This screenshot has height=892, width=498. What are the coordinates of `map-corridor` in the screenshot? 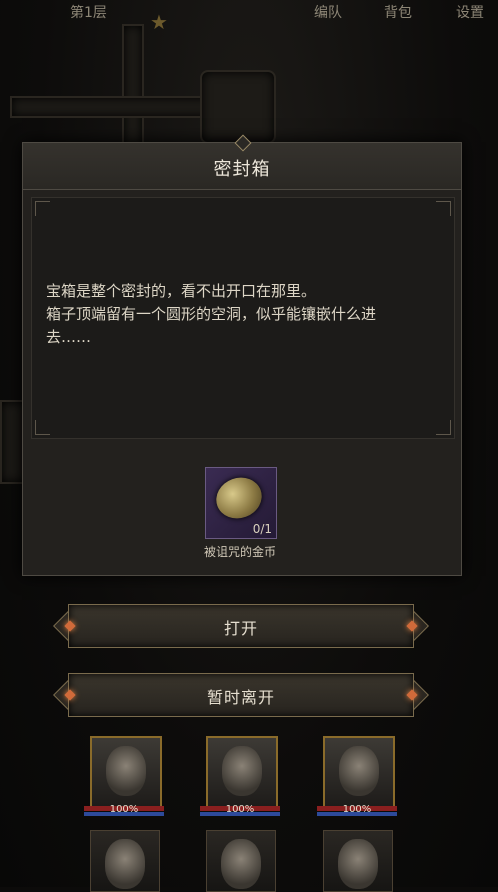 It's located at (133, 86).